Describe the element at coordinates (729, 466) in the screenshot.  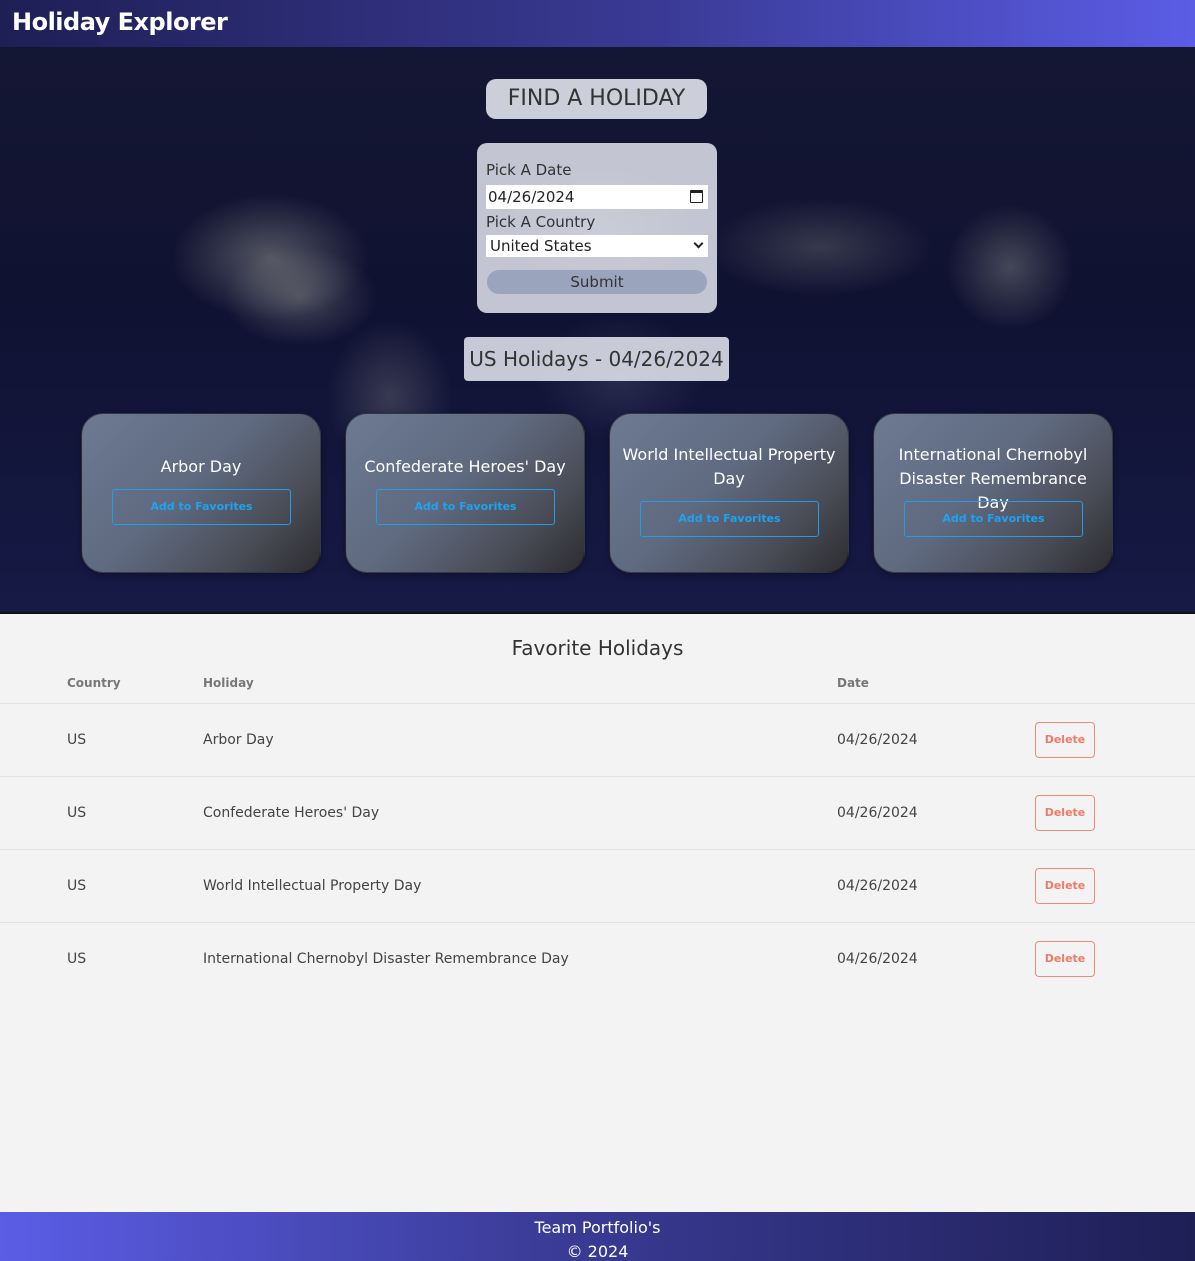
I see `holiday-card-name: World Intellectual Property Day` at that location.